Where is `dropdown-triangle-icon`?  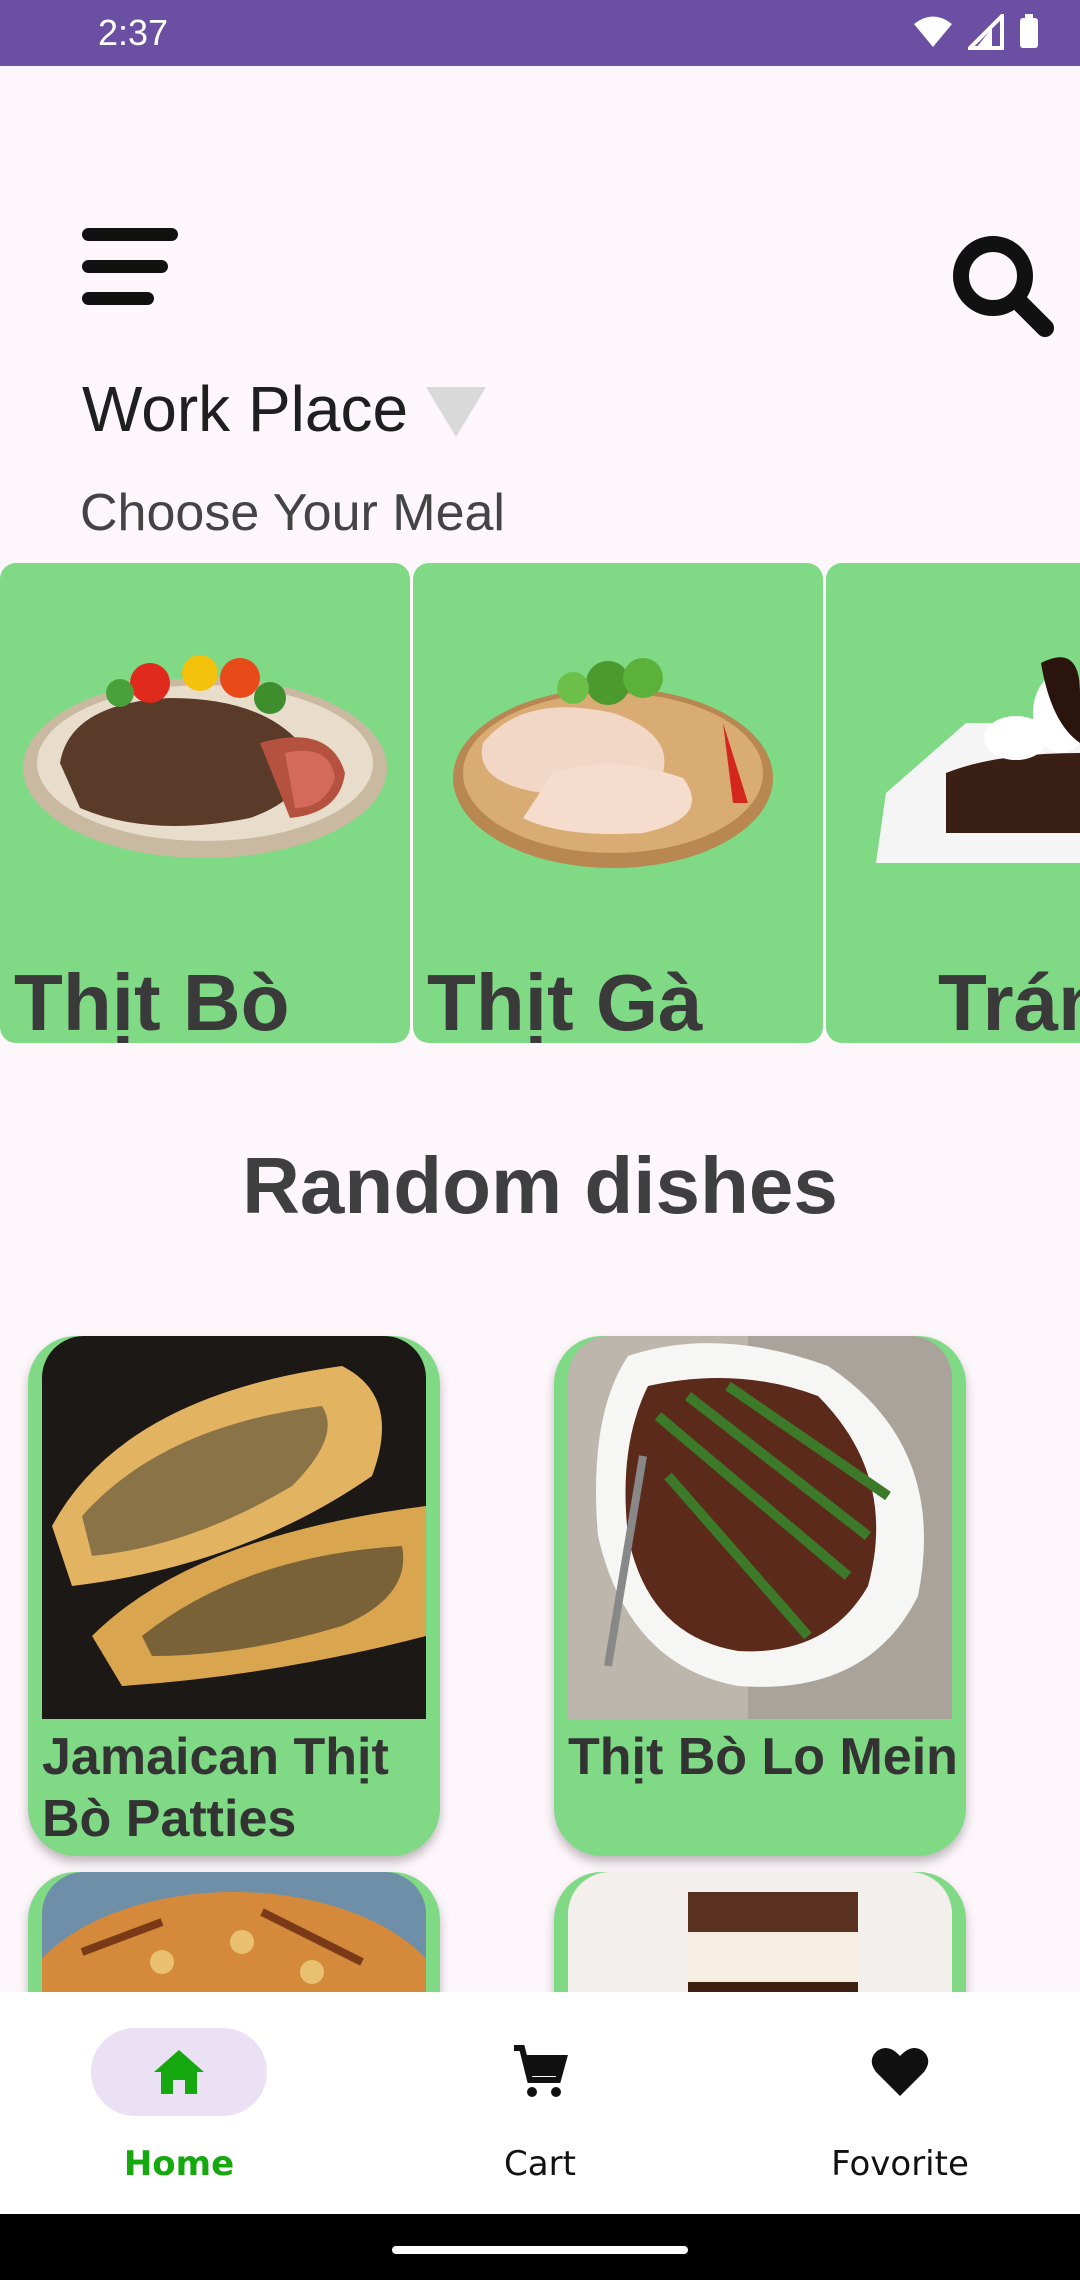
dropdown-triangle-icon is located at coordinates (456, 412).